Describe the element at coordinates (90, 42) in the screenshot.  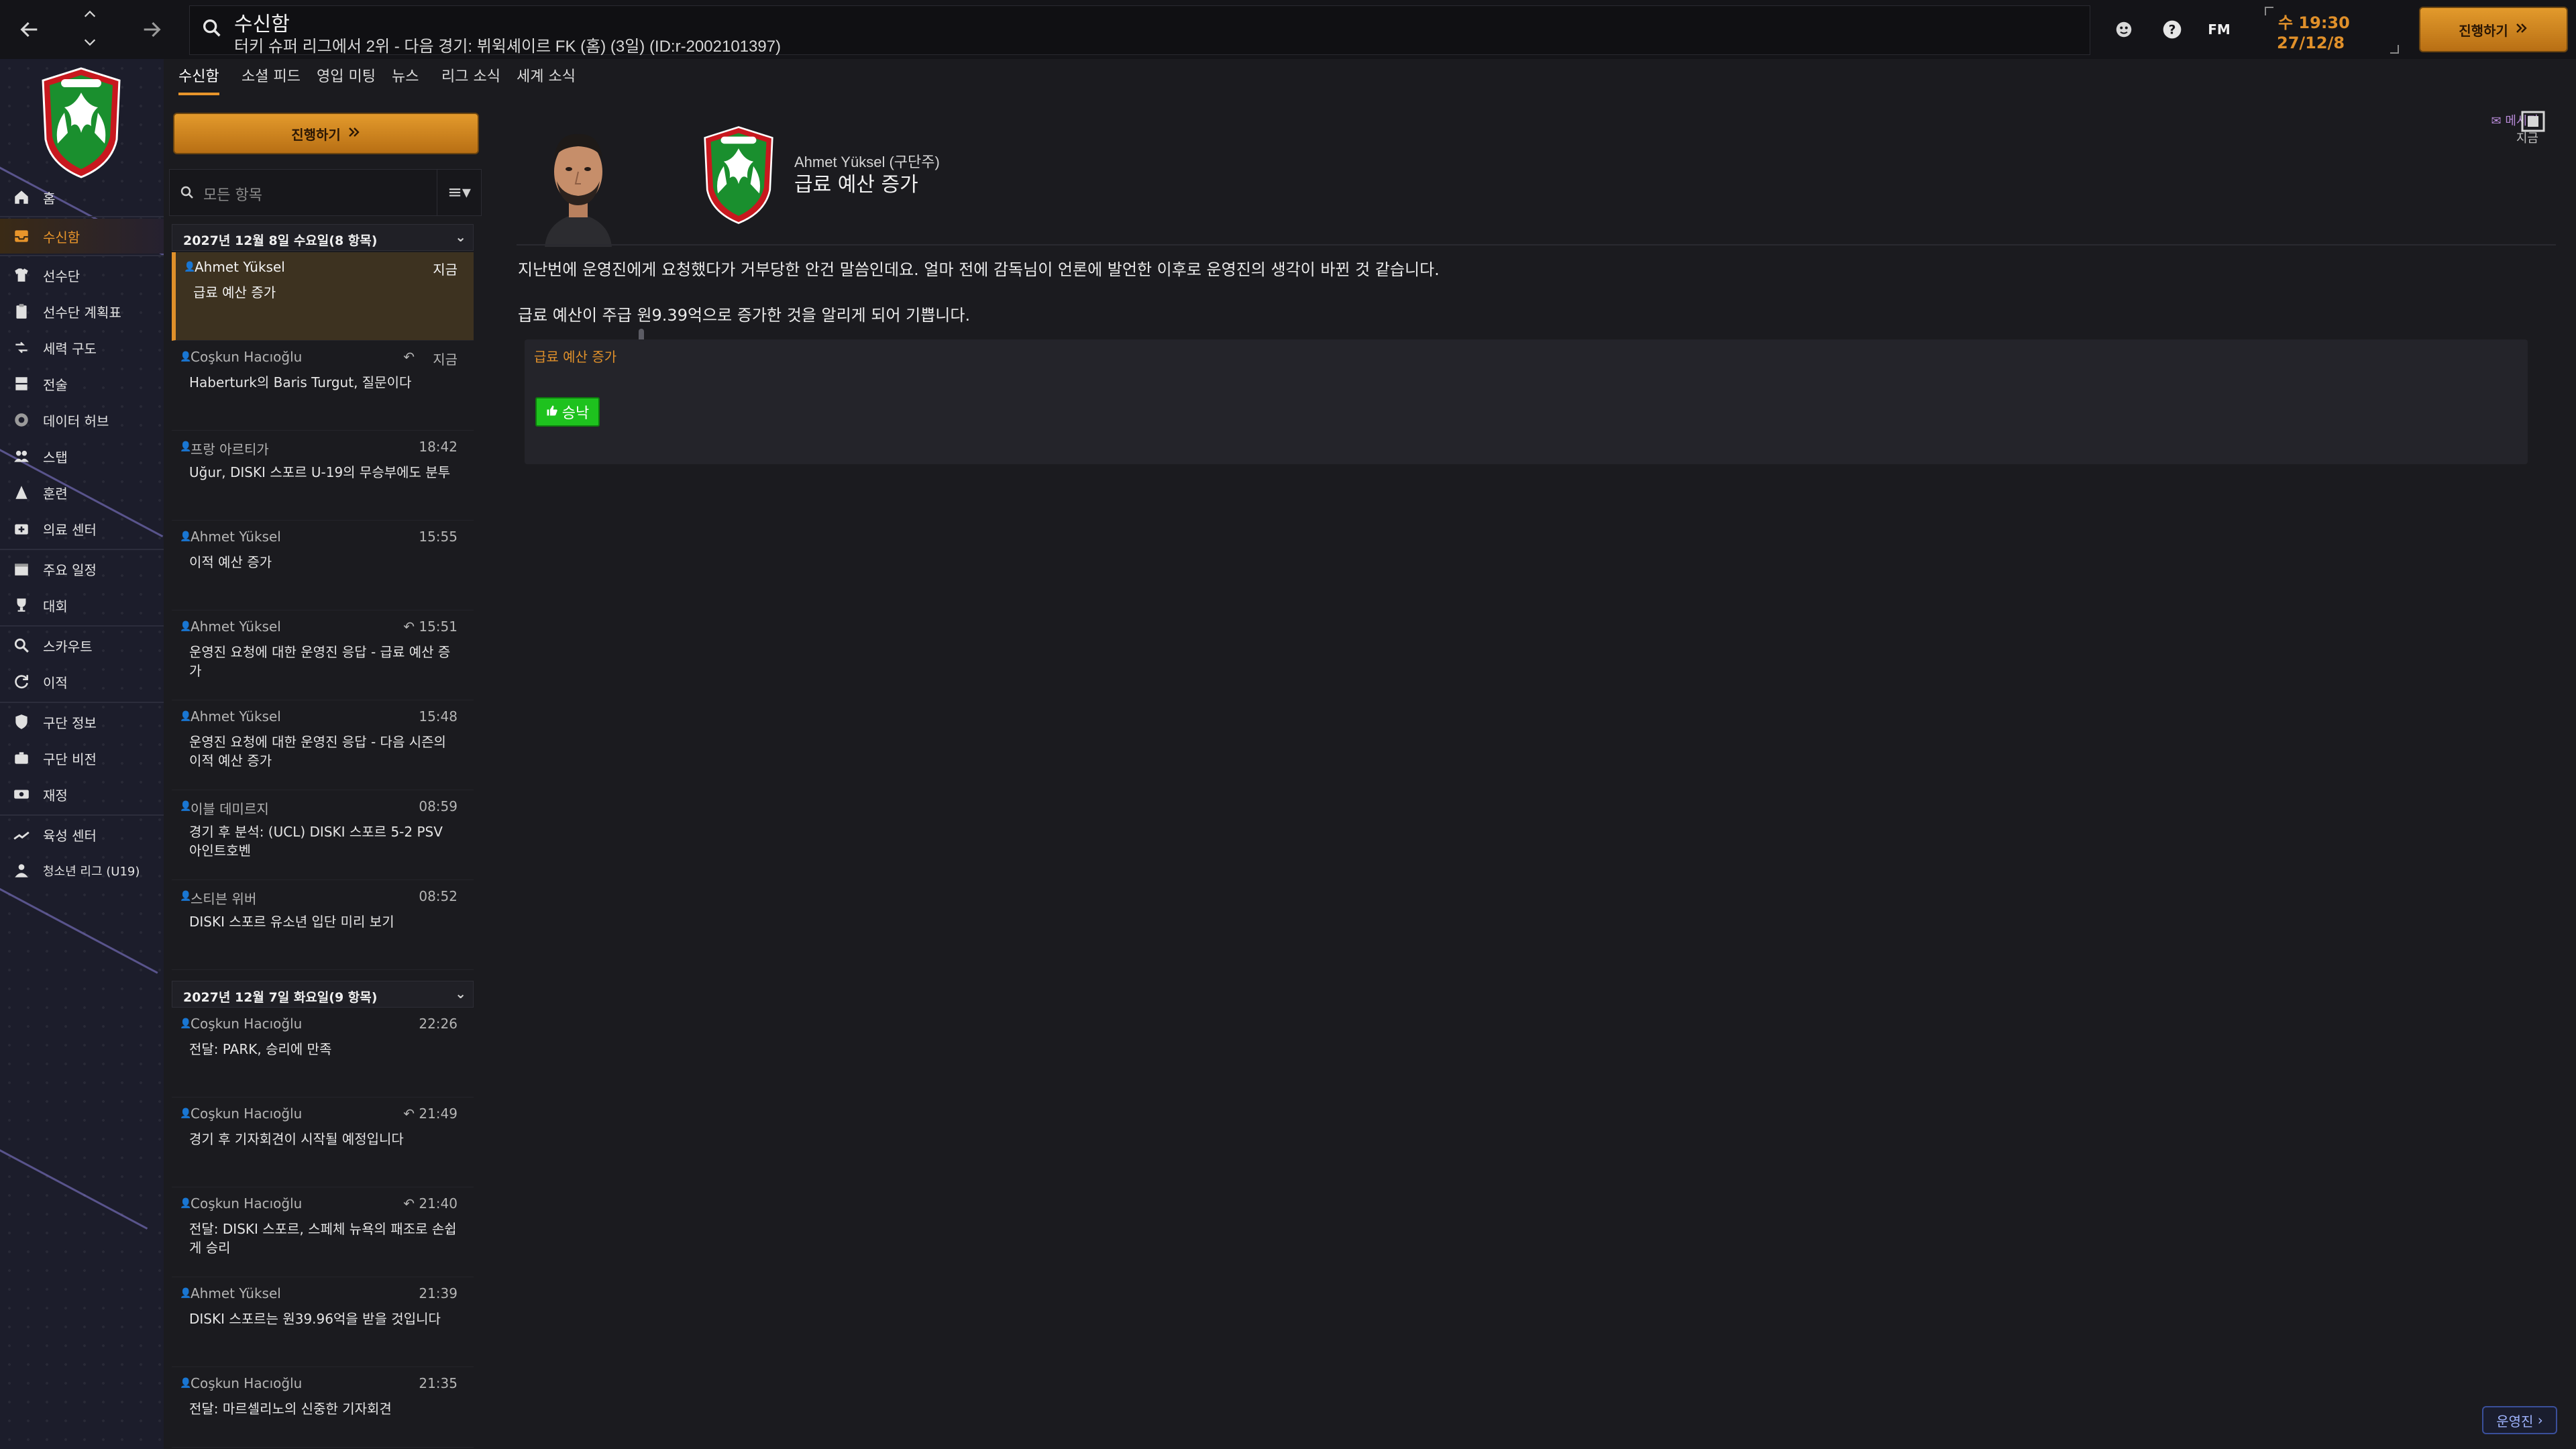
I see `chevron-down-icon` at that location.